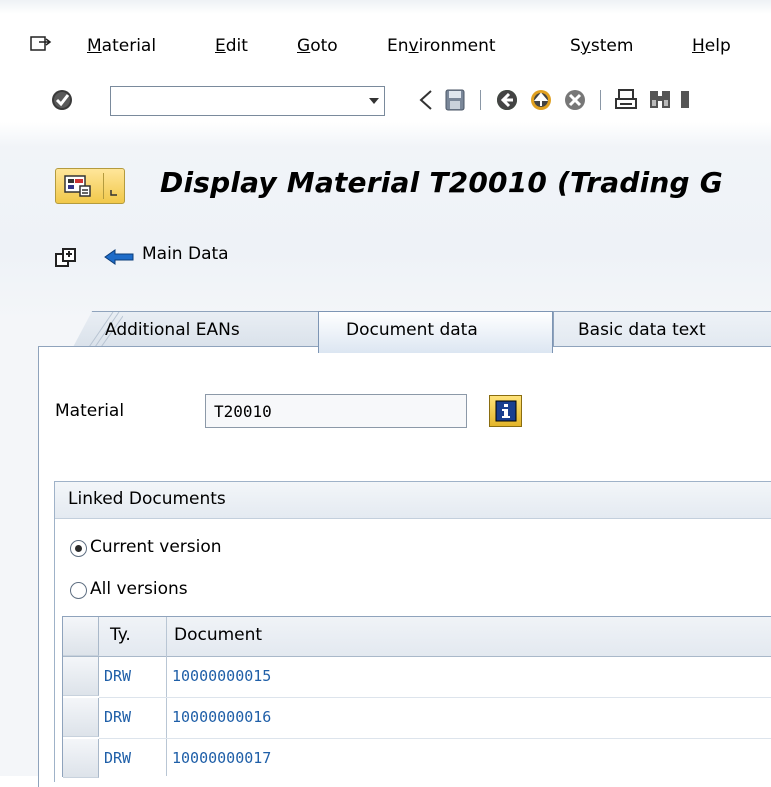 The image size is (771, 787). Describe the element at coordinates (507, 100) in the screenshot. I see `back-icon` at that location.